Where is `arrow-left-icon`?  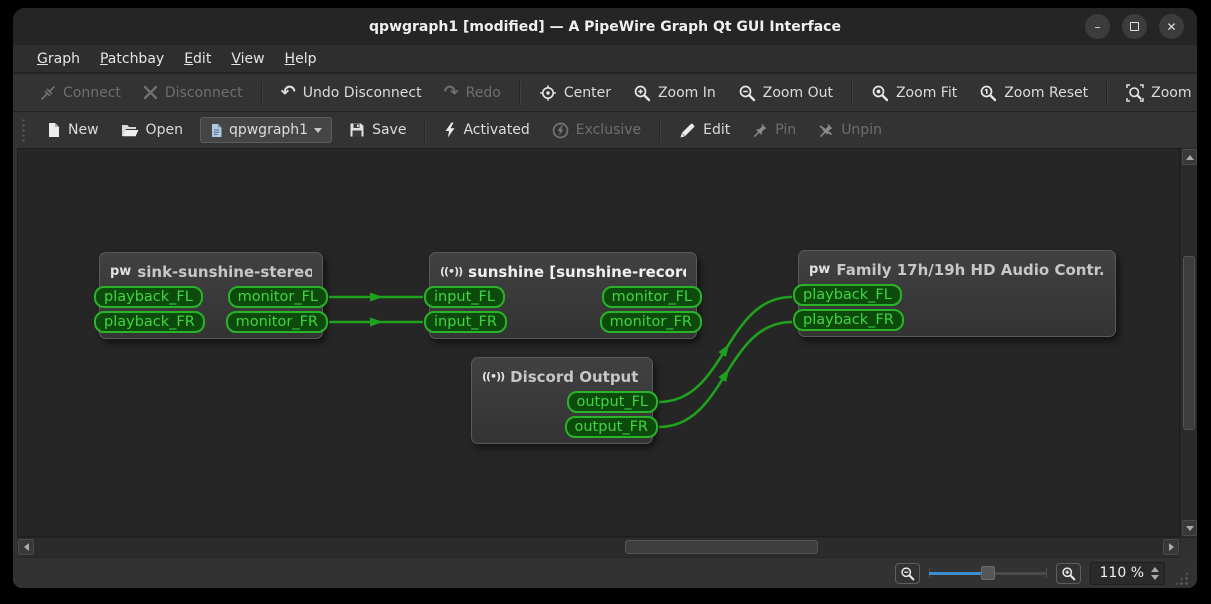
arrow-left-icon is located at coordinates (26, 547).